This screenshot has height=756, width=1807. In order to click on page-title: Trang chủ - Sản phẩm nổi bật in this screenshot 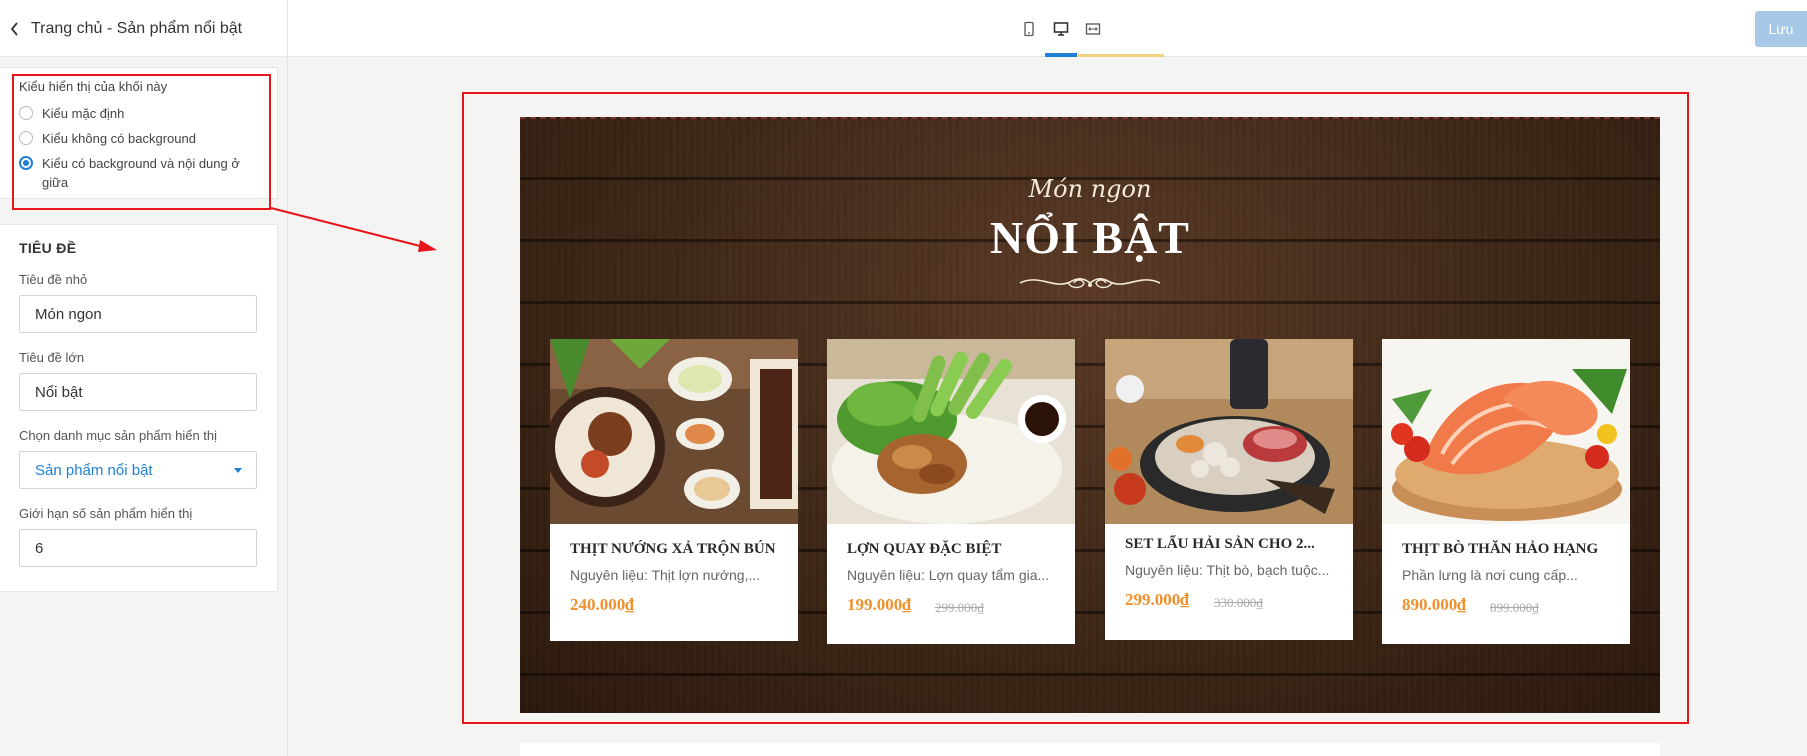, I will do `click(137, 28)`.